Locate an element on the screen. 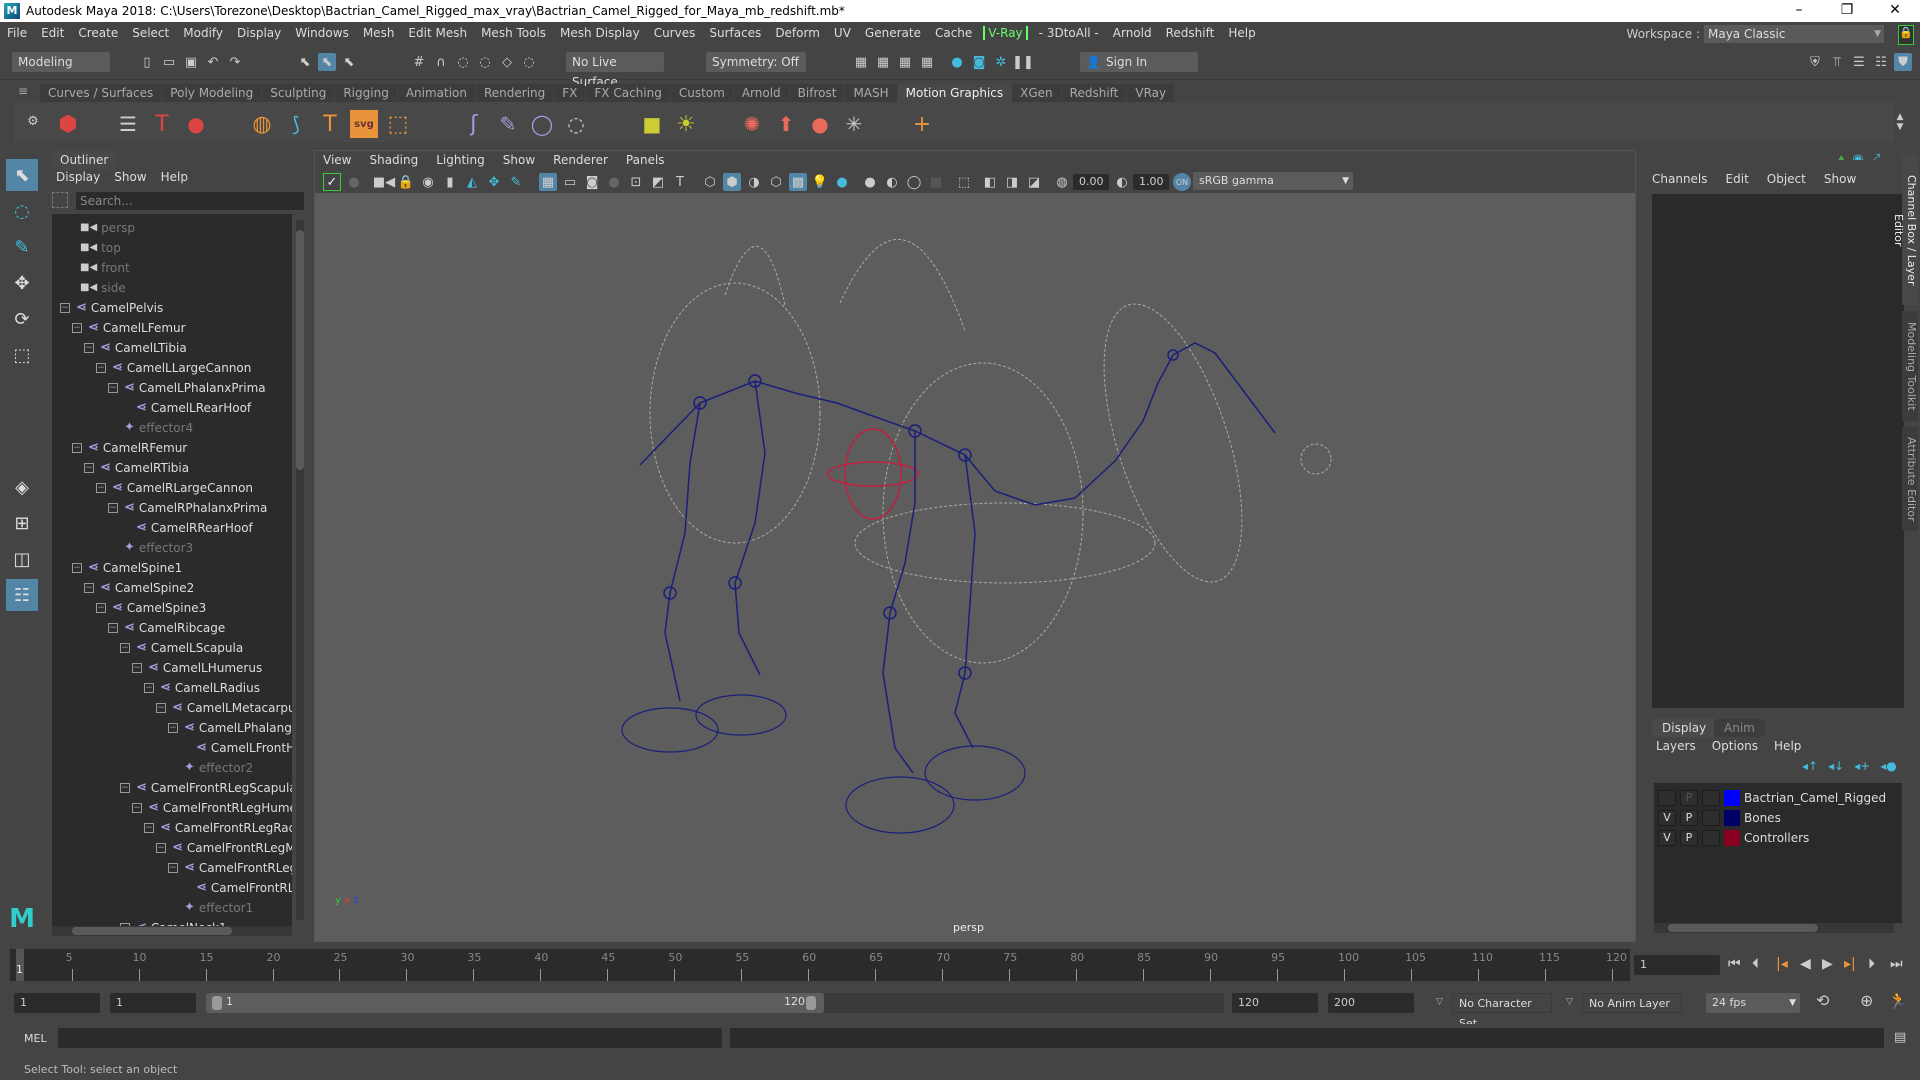 The image size is (1920, 1080). play-forwards-button: ▶ is located at coordinates (1827, 964).